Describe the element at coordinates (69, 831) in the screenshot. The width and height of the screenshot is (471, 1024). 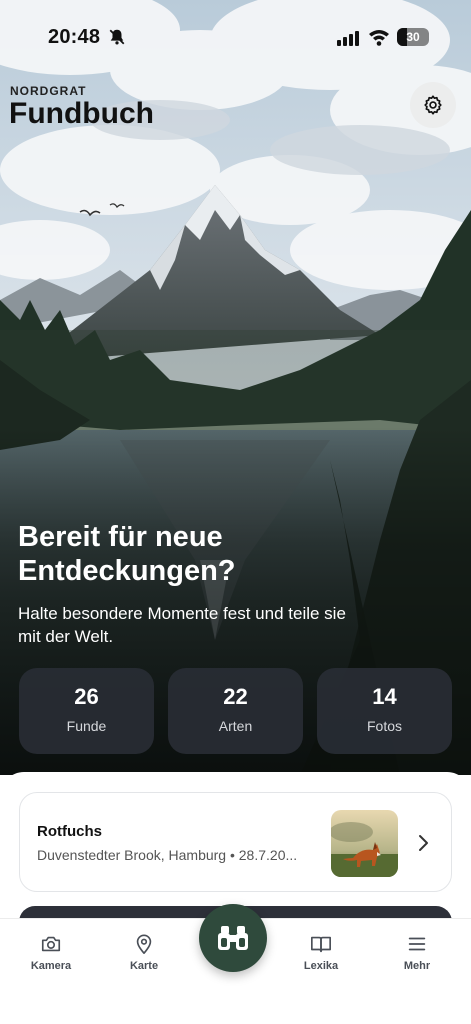
I see `find-title: Rotfuchs` at that location.